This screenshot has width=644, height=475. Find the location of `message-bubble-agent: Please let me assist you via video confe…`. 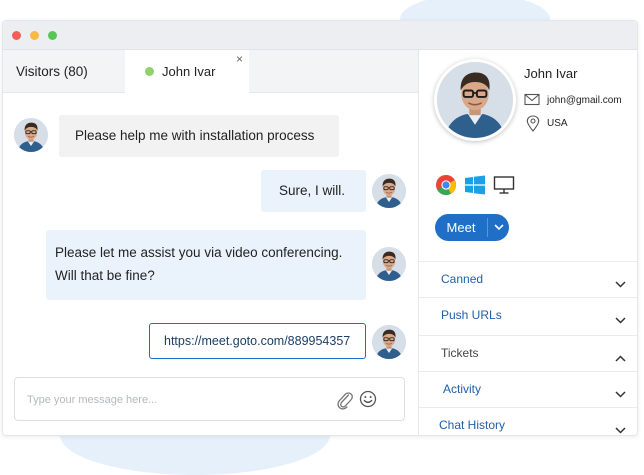

message-bubble-agent: Please let me assist you via video confe… is located at coordinates (206, 265).